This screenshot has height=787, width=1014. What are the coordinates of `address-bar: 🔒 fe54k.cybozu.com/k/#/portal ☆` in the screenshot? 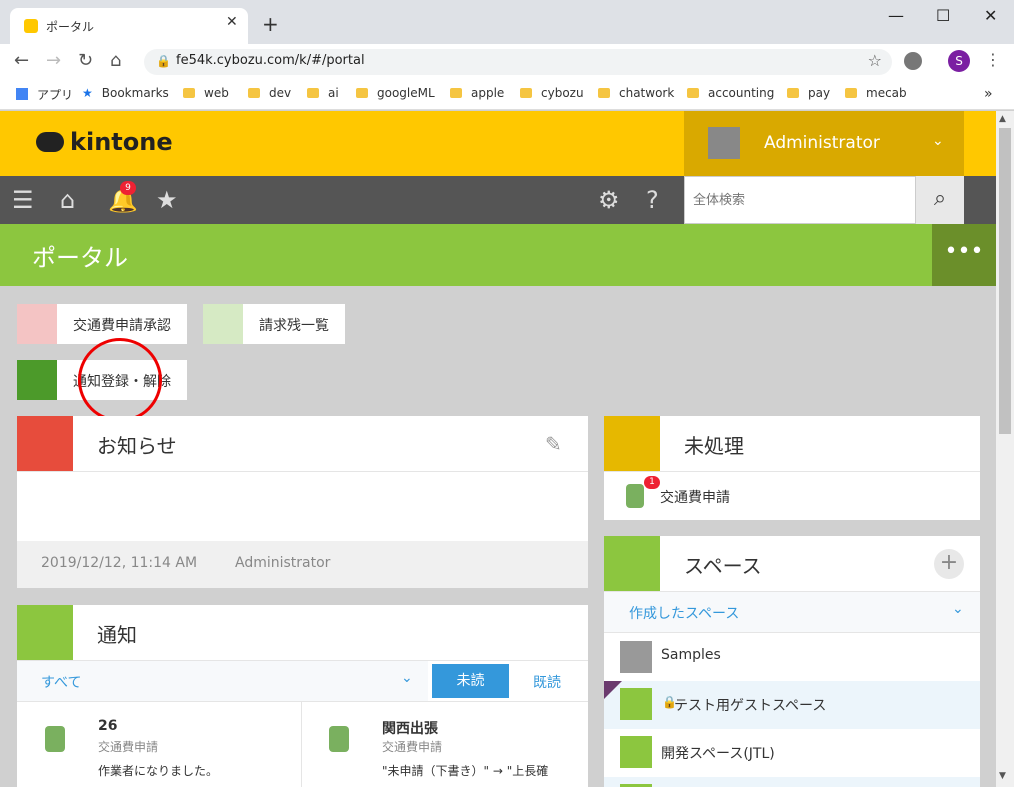 It's located at (518, 62).